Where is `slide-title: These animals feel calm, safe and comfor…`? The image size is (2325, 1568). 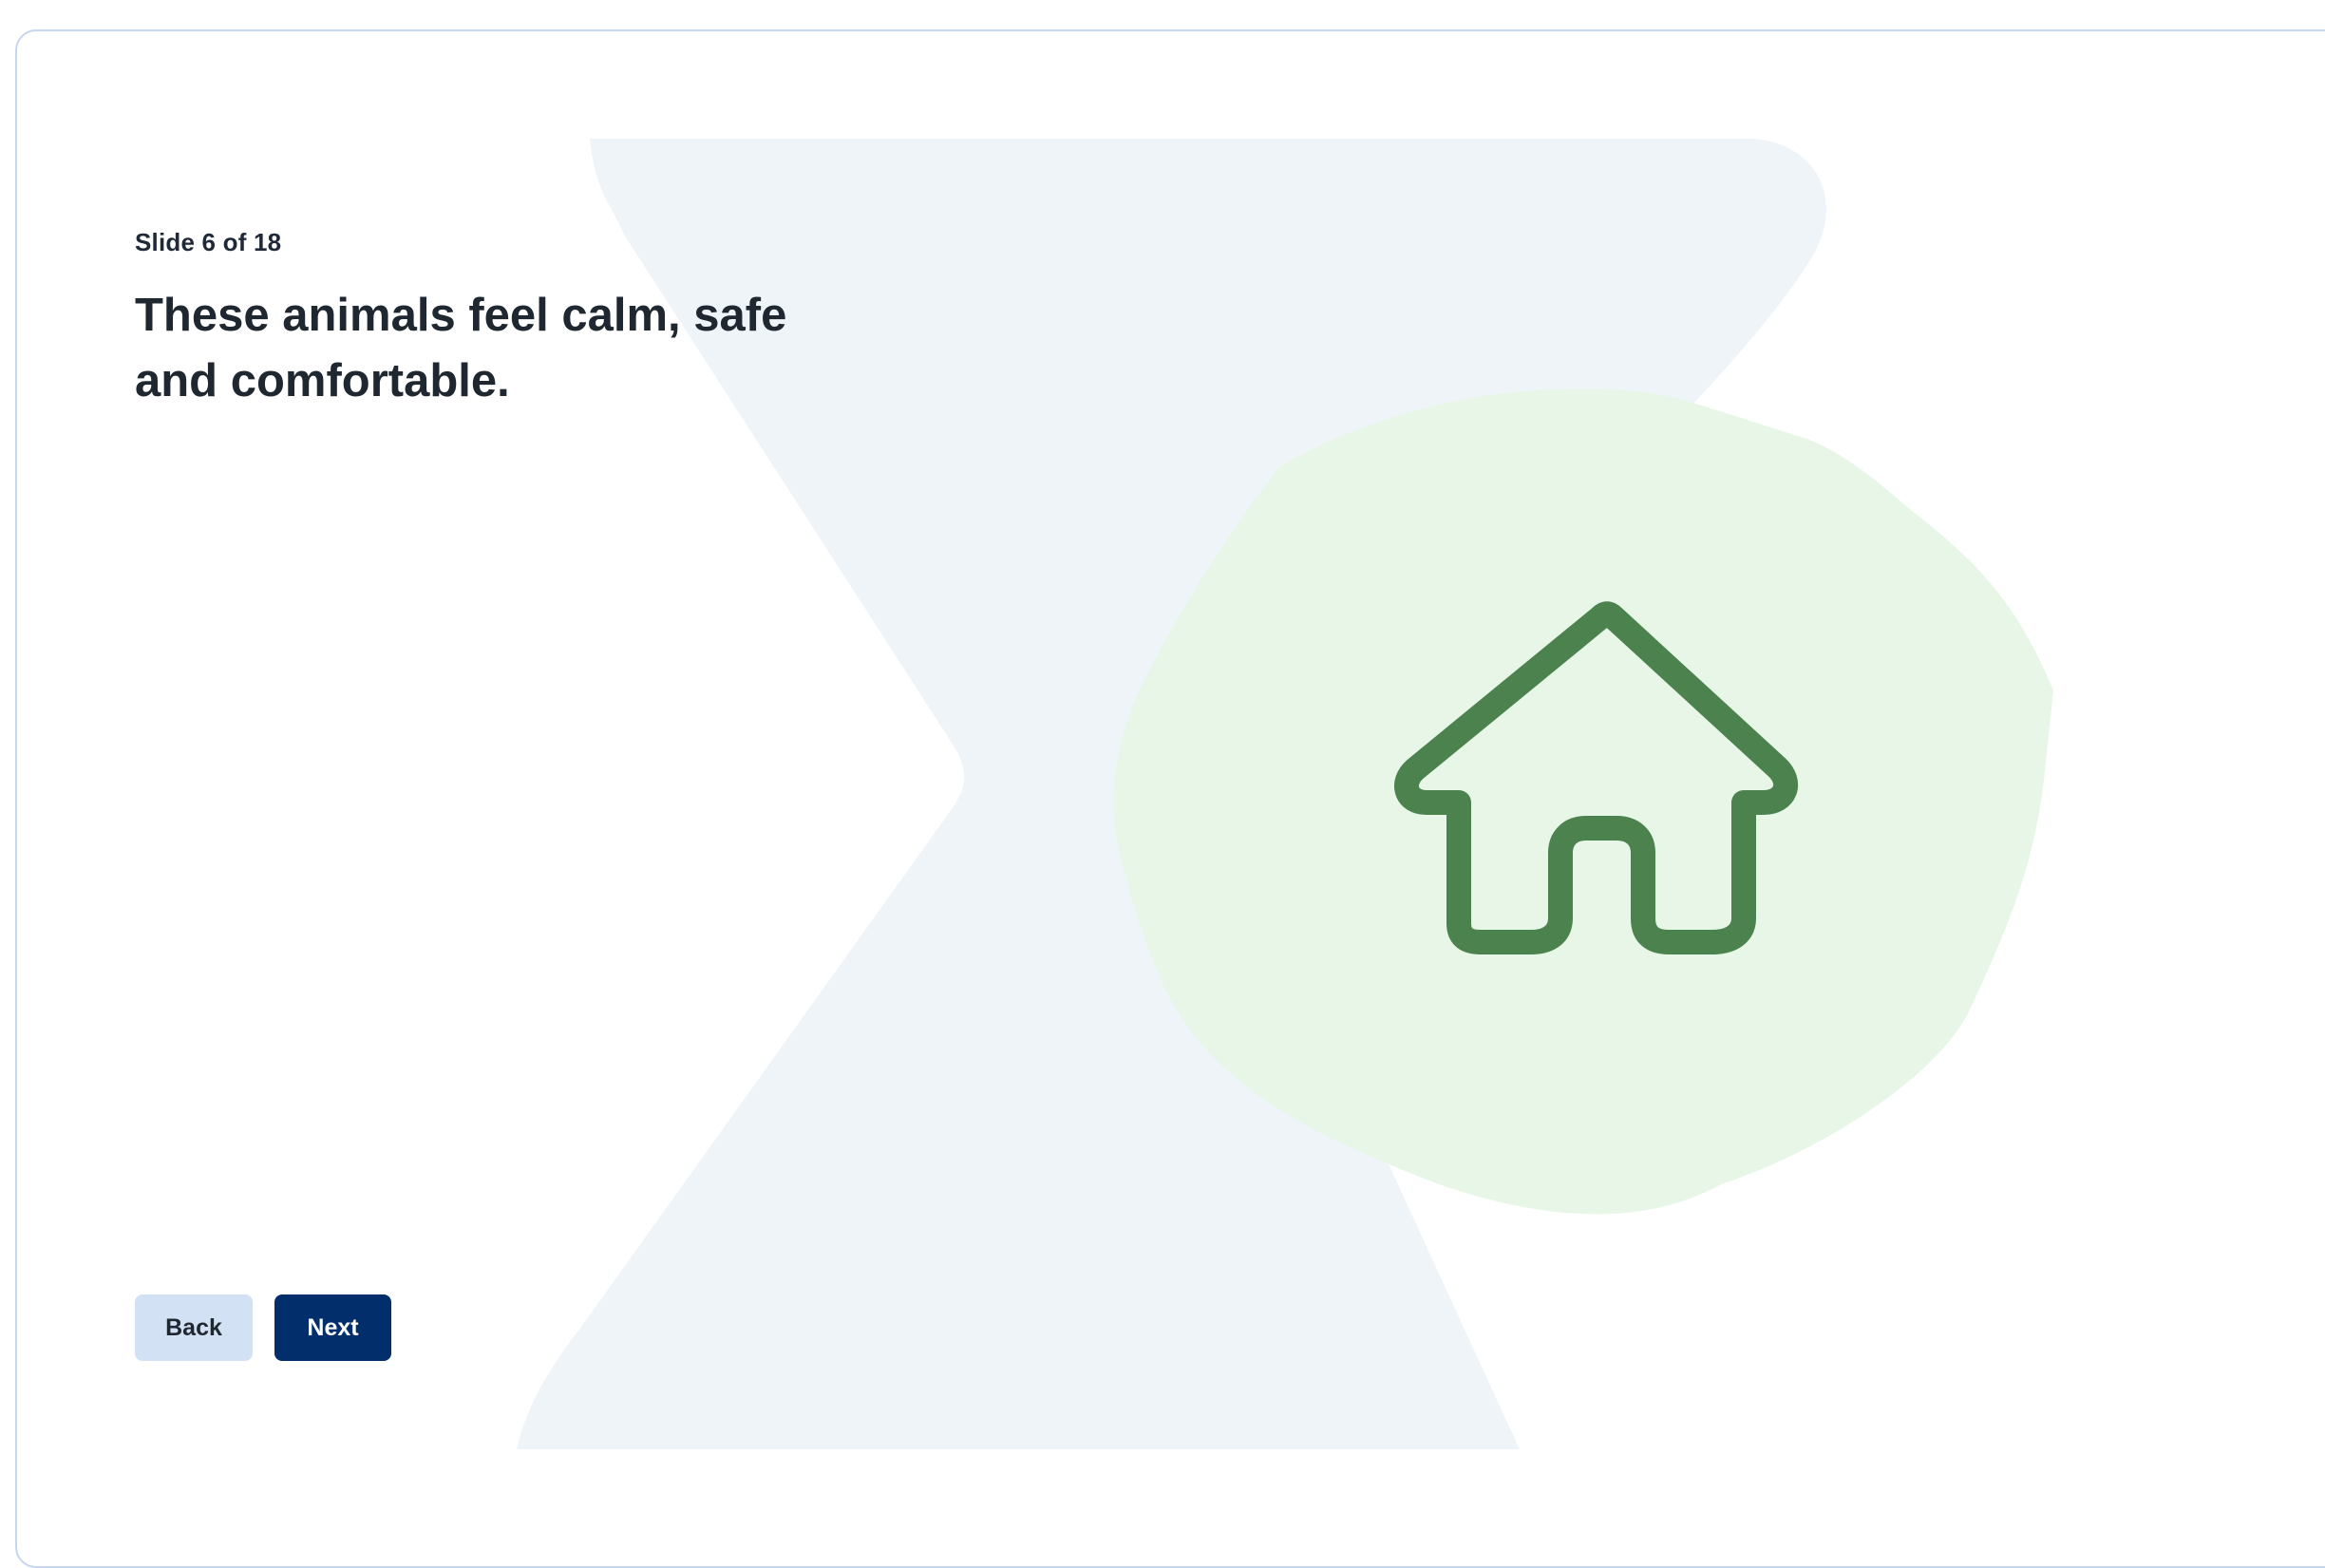
slide-title: These animals feel calm, safe and comfor… is located at coordinates (461, 348).